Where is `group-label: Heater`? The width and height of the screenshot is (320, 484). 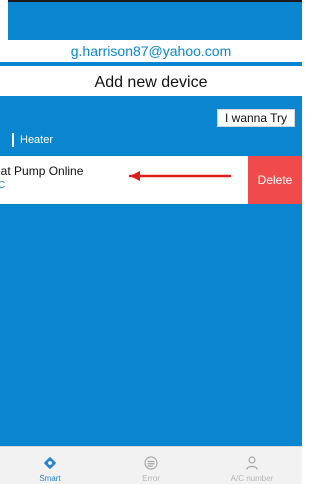 group-label: Heater is located at coordinates (37, 140).